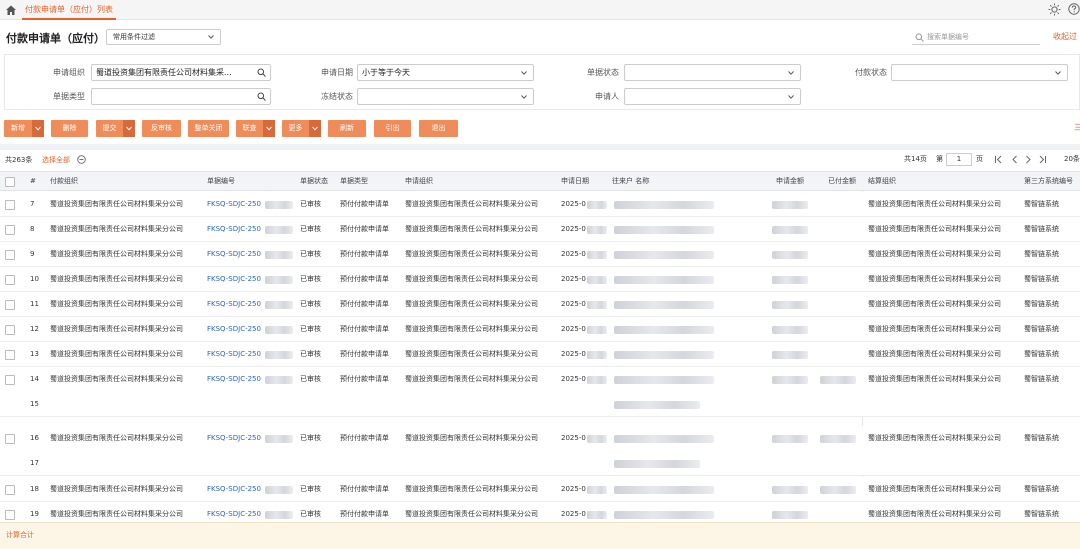 Image resolution: width=1080 pixels, height=549 pixels. I want to click on table-row: 15, so click(540, 404).